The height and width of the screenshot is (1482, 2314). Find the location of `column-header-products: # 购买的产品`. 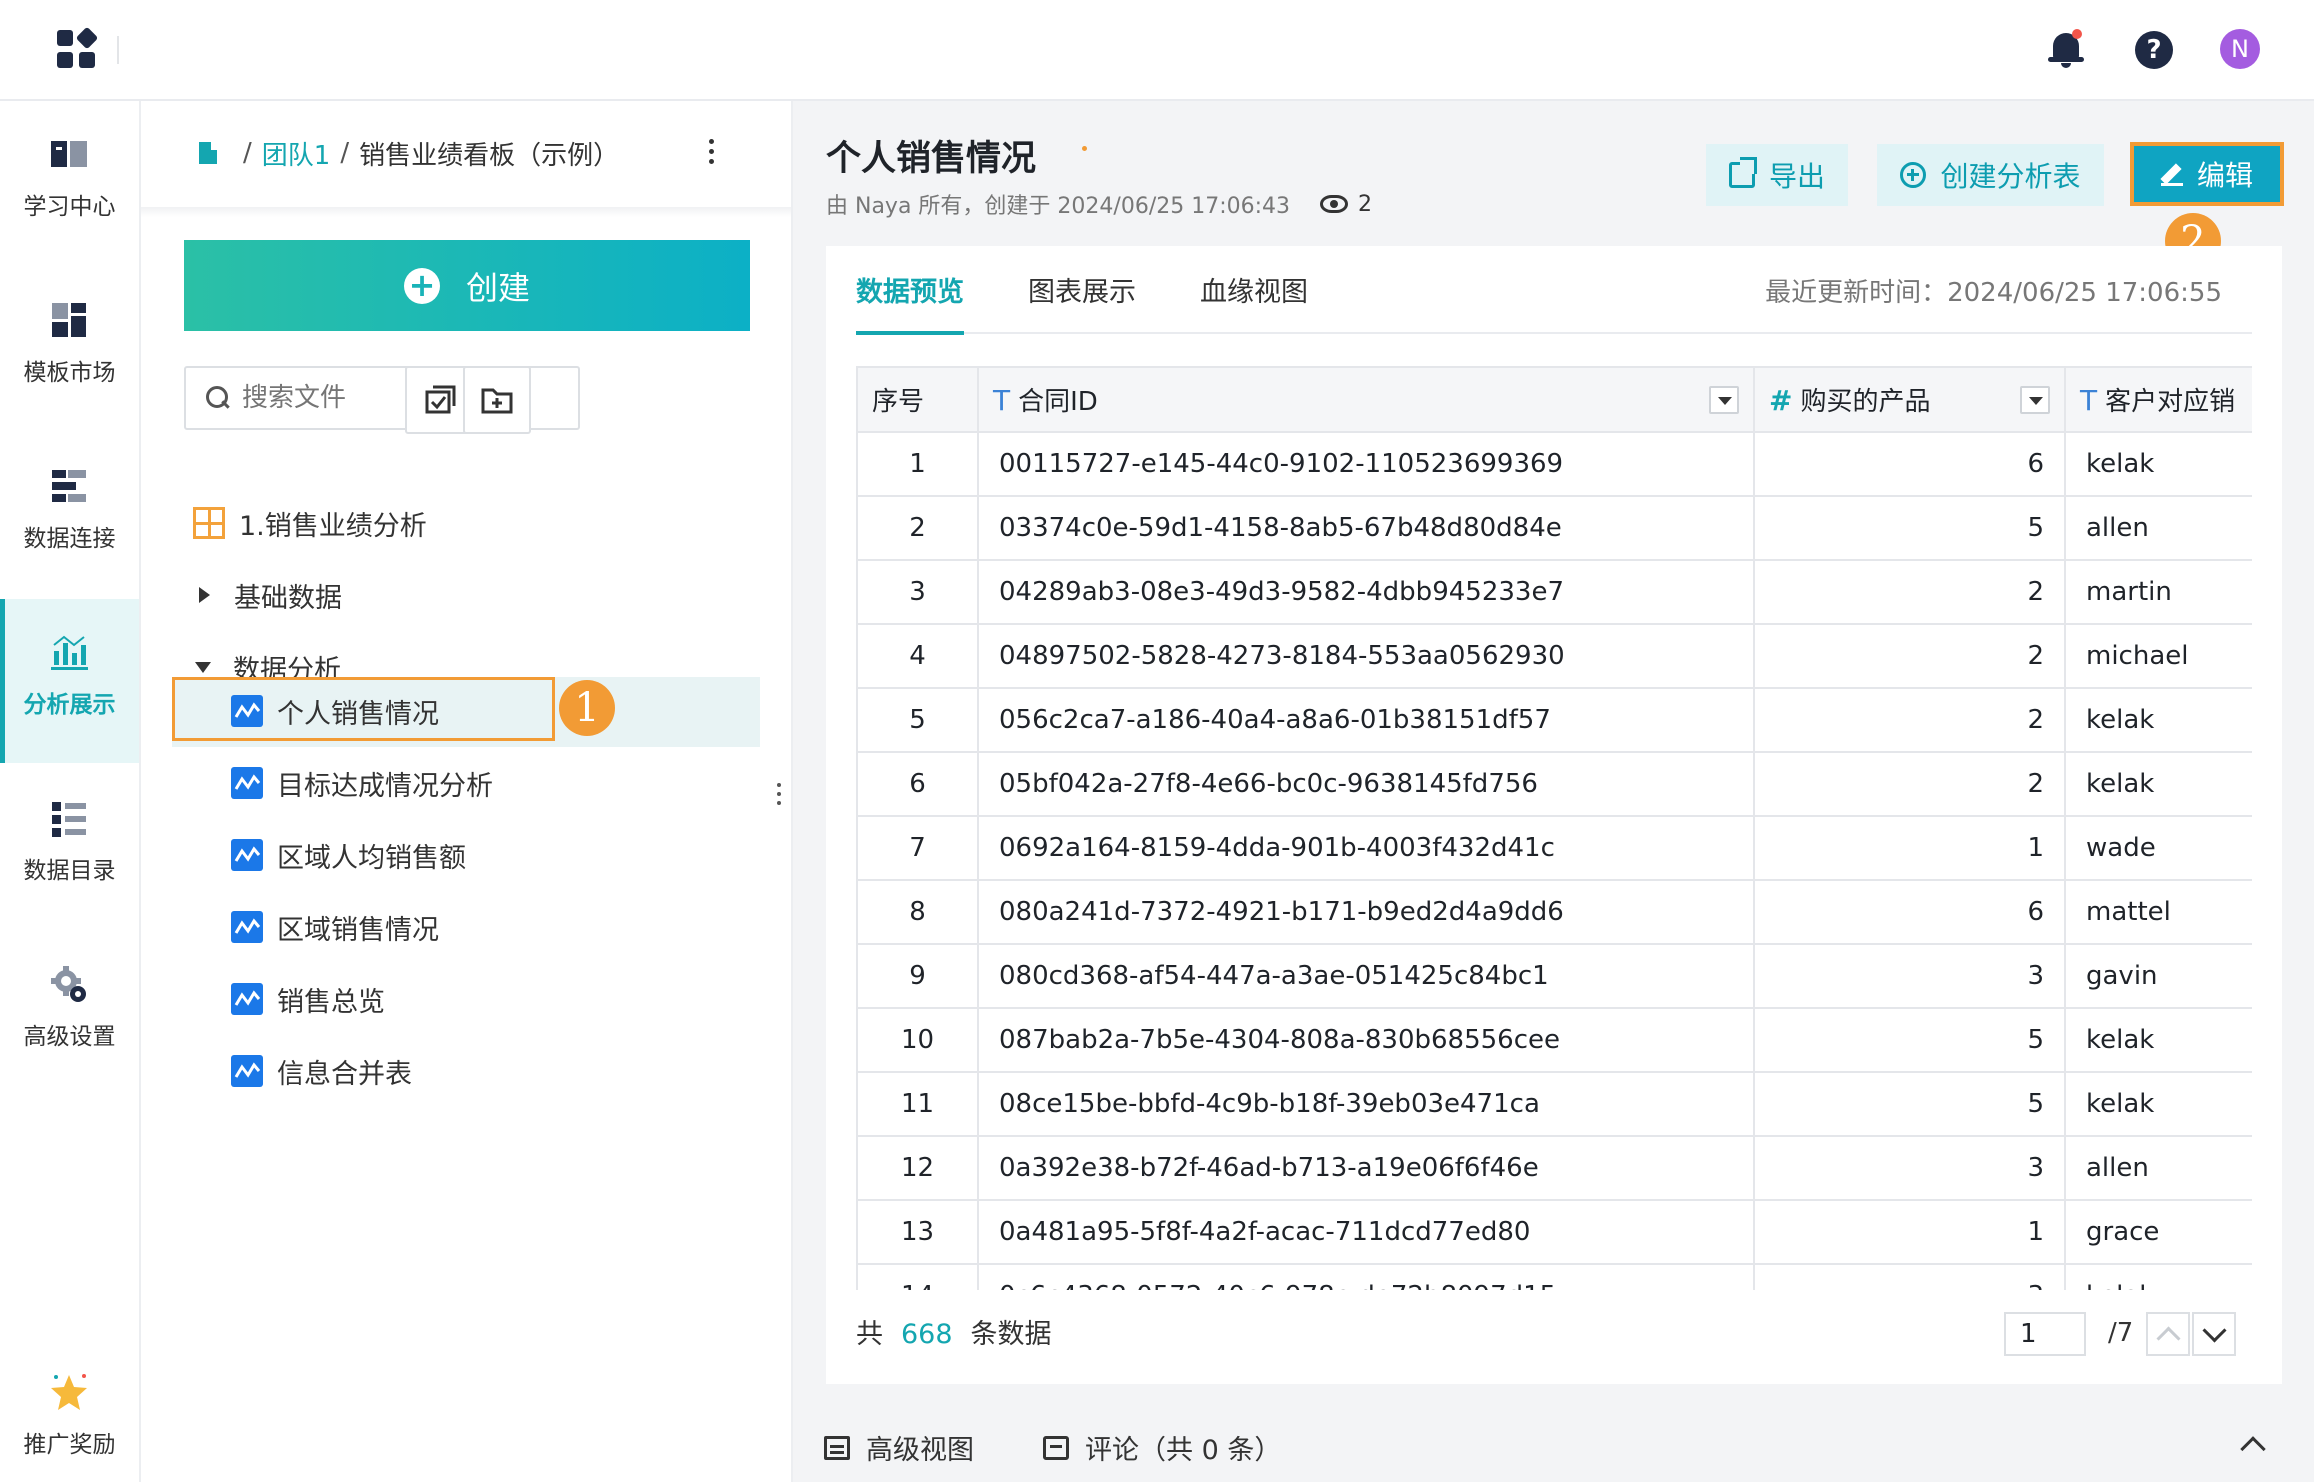

column-header-products: # 购买的产品 is located at coordinates (1910, 400).